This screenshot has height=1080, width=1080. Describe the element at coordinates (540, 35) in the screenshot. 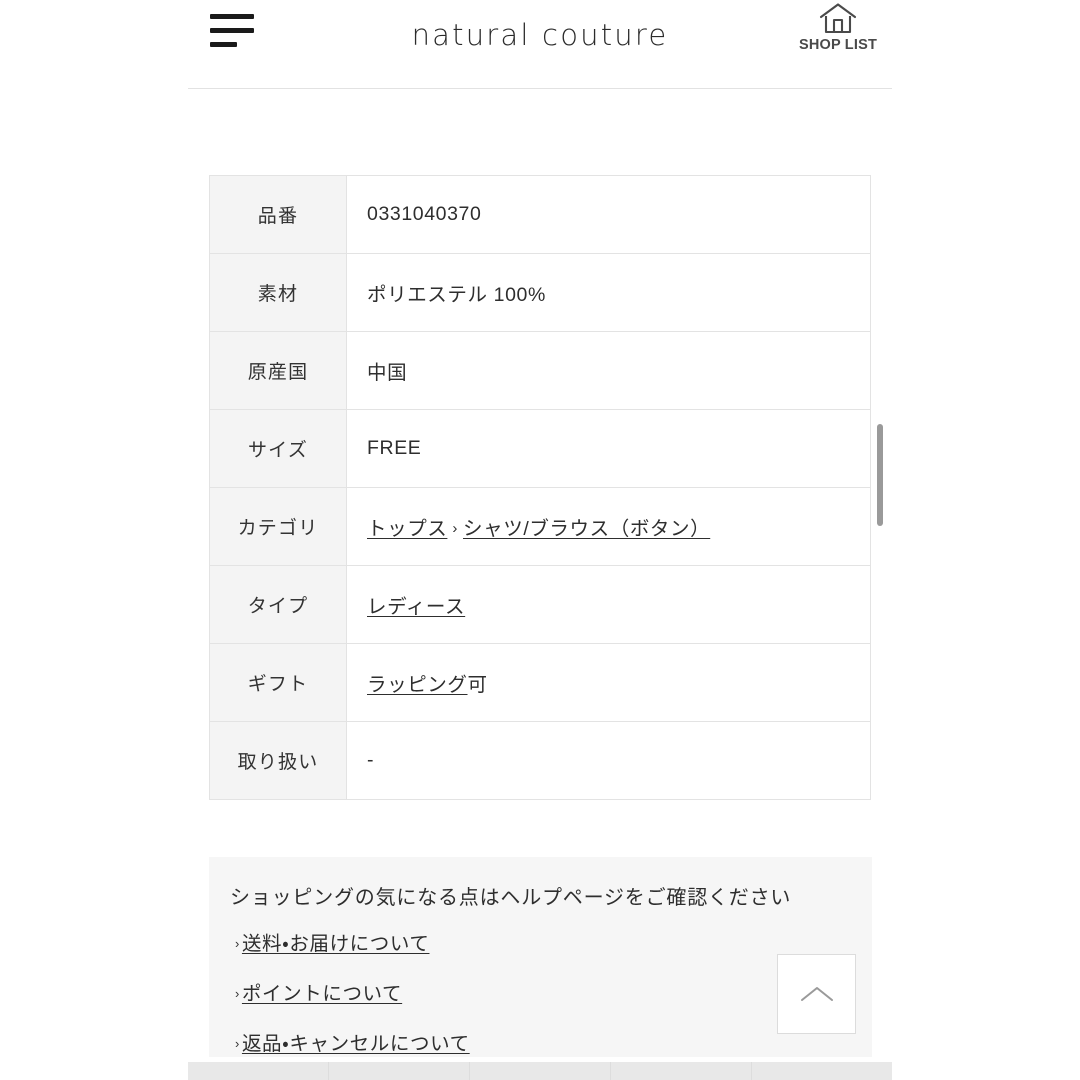

I see `site-logo: natural couture` at that location.